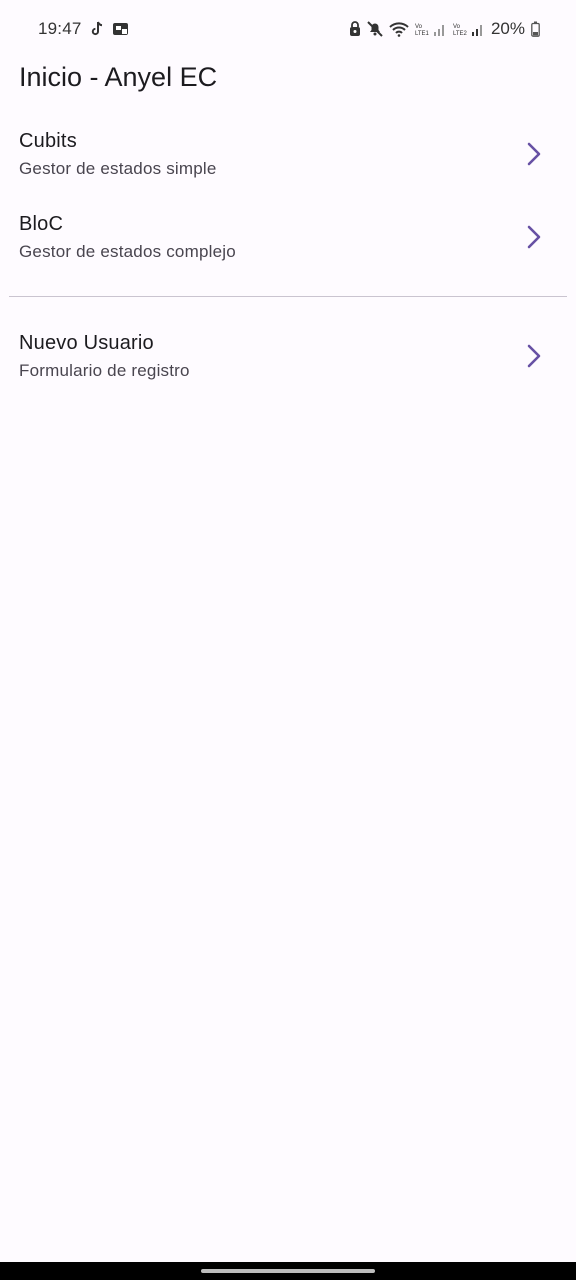 The image size is (576, 1280). Describe the element at coordinates (104, 356) in the screenshot. I see `list-item-text: Nuevo Usuario Formulario de registro` at that location.